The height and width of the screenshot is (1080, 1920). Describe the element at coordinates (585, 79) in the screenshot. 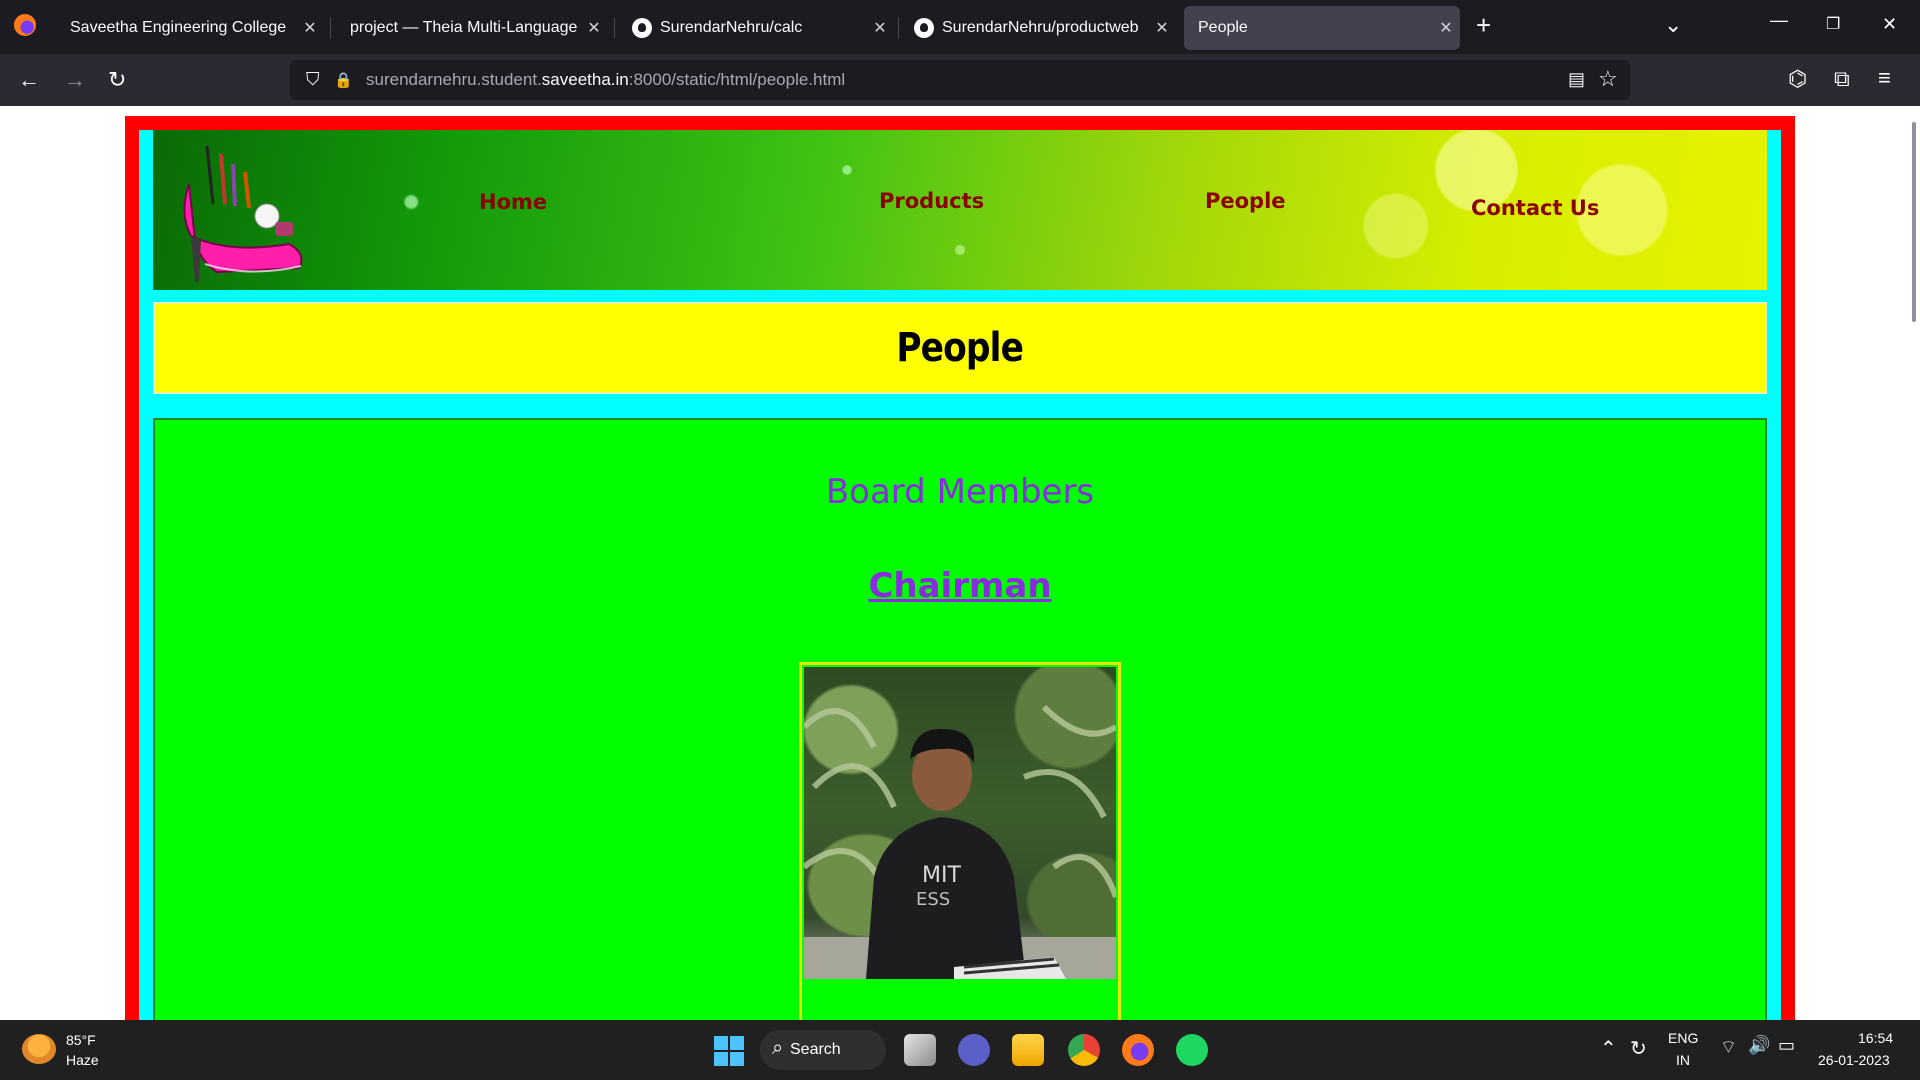

I see `url-host: saveetha.in` at that location.